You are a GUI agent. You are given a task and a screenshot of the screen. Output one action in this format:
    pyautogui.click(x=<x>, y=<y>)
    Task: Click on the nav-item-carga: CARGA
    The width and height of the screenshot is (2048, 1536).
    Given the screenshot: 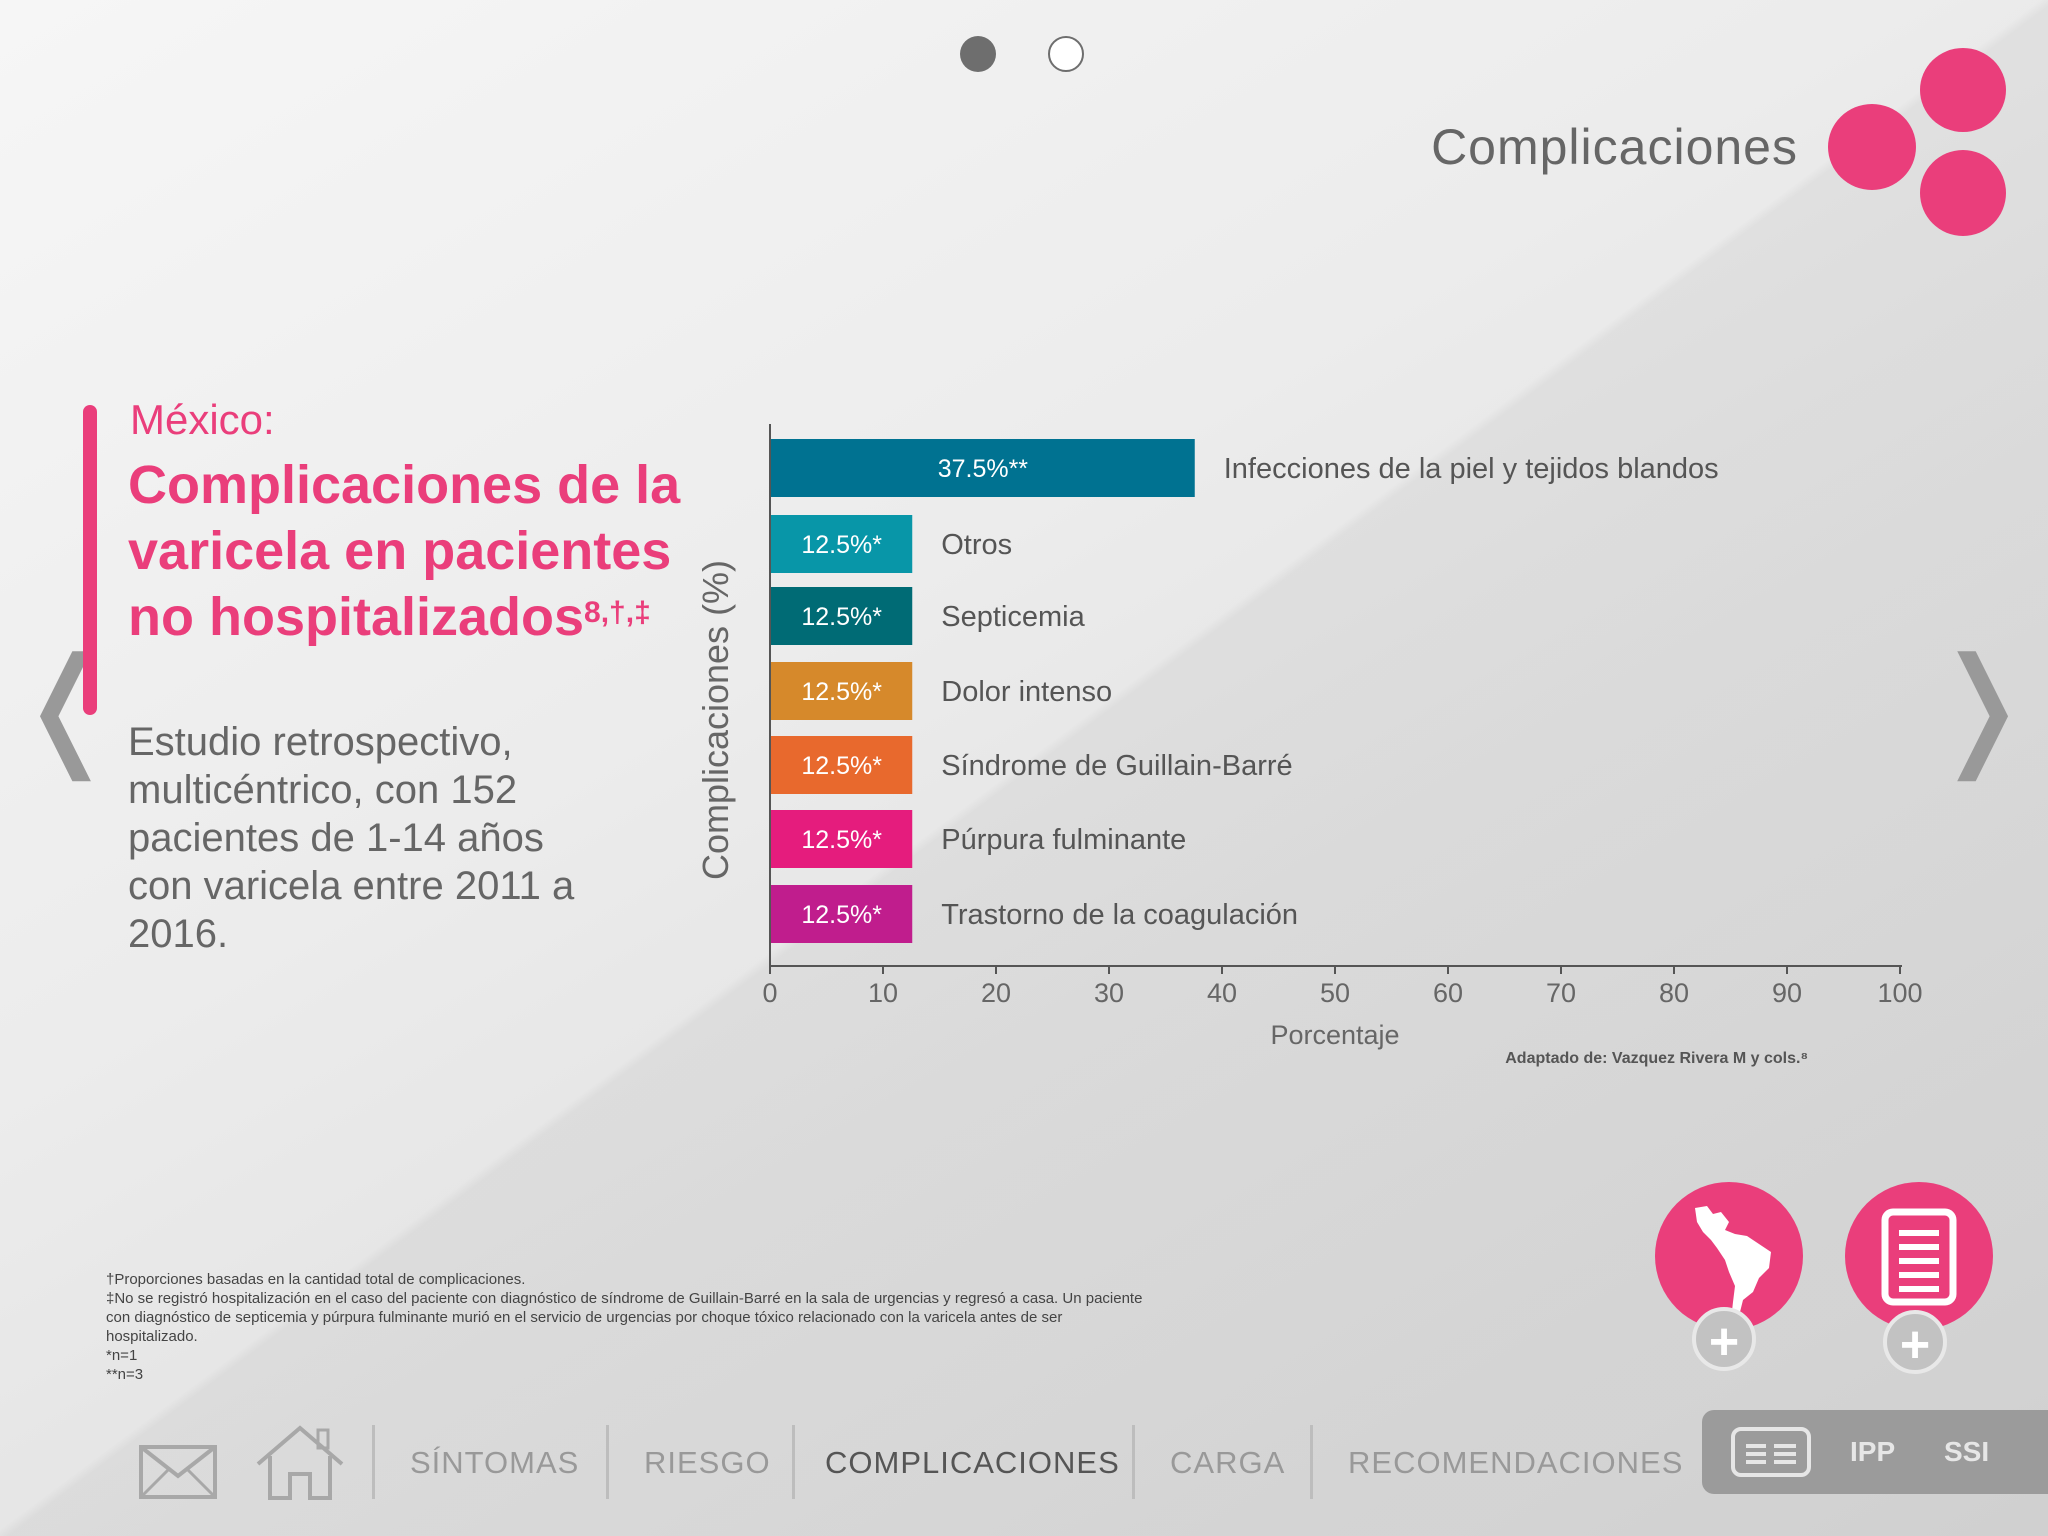 What is the action you would take?
    pyautogui.click(x=1227, y=1463)
    